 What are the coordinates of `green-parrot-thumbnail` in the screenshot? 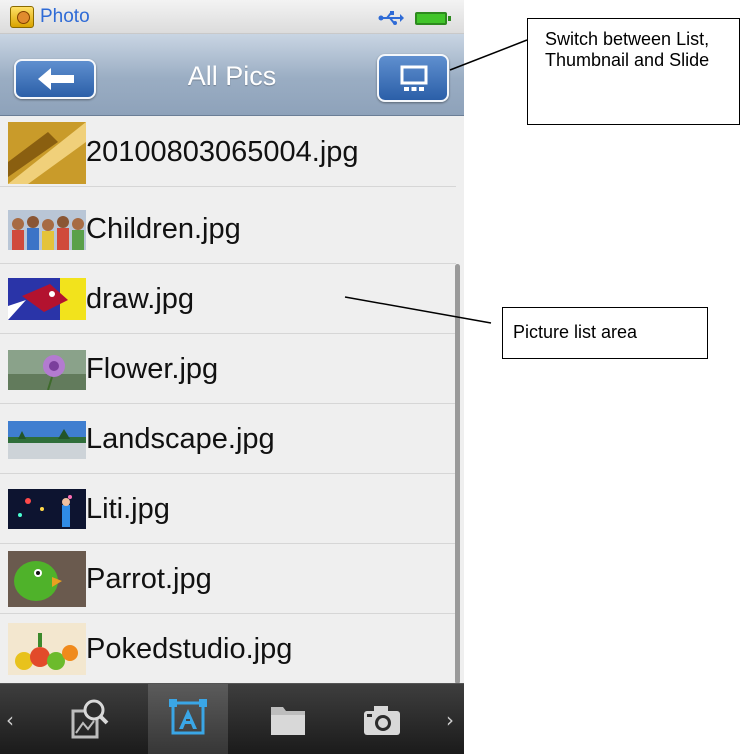 It's located at (47, 579).